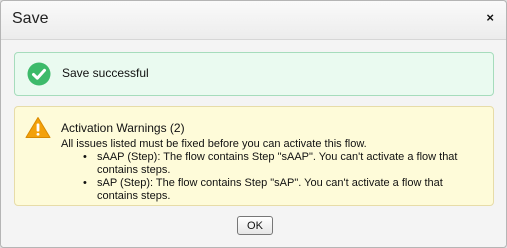 Image resolution: width=507 pixels, height=248 pixels. Describe the element at coordinates (39, 74) in the screenshot. I see `check-circle-icon` at that location.